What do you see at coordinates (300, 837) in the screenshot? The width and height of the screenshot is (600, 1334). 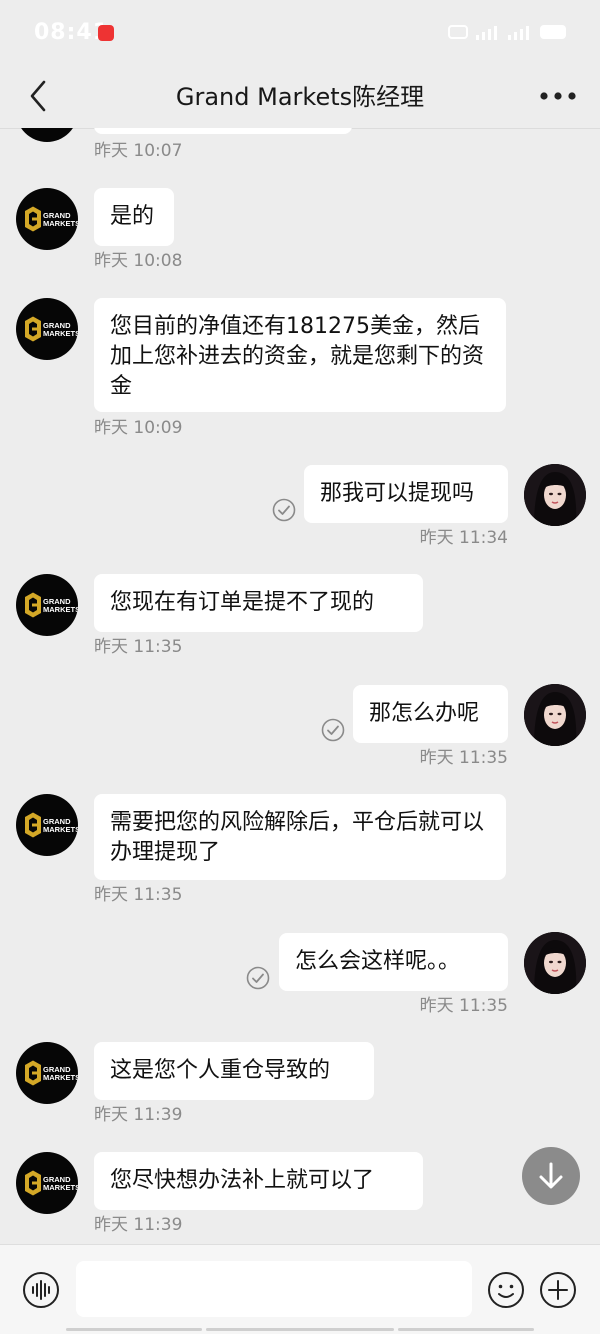 I see `message-bubble: 需要把您的风险解除后，平仓后就可以办理提现了` at bounding box center [300, 837].